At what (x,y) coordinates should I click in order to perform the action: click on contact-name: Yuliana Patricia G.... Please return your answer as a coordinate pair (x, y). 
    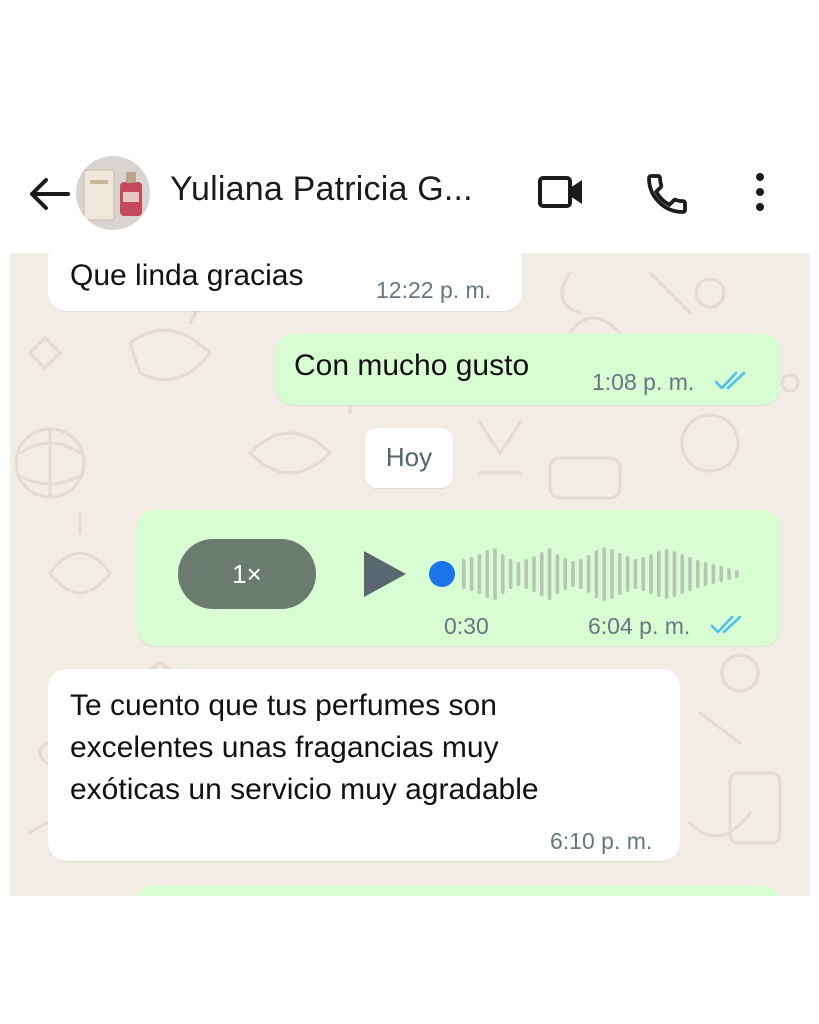
    Looking at the image, I should click on (321, 189).